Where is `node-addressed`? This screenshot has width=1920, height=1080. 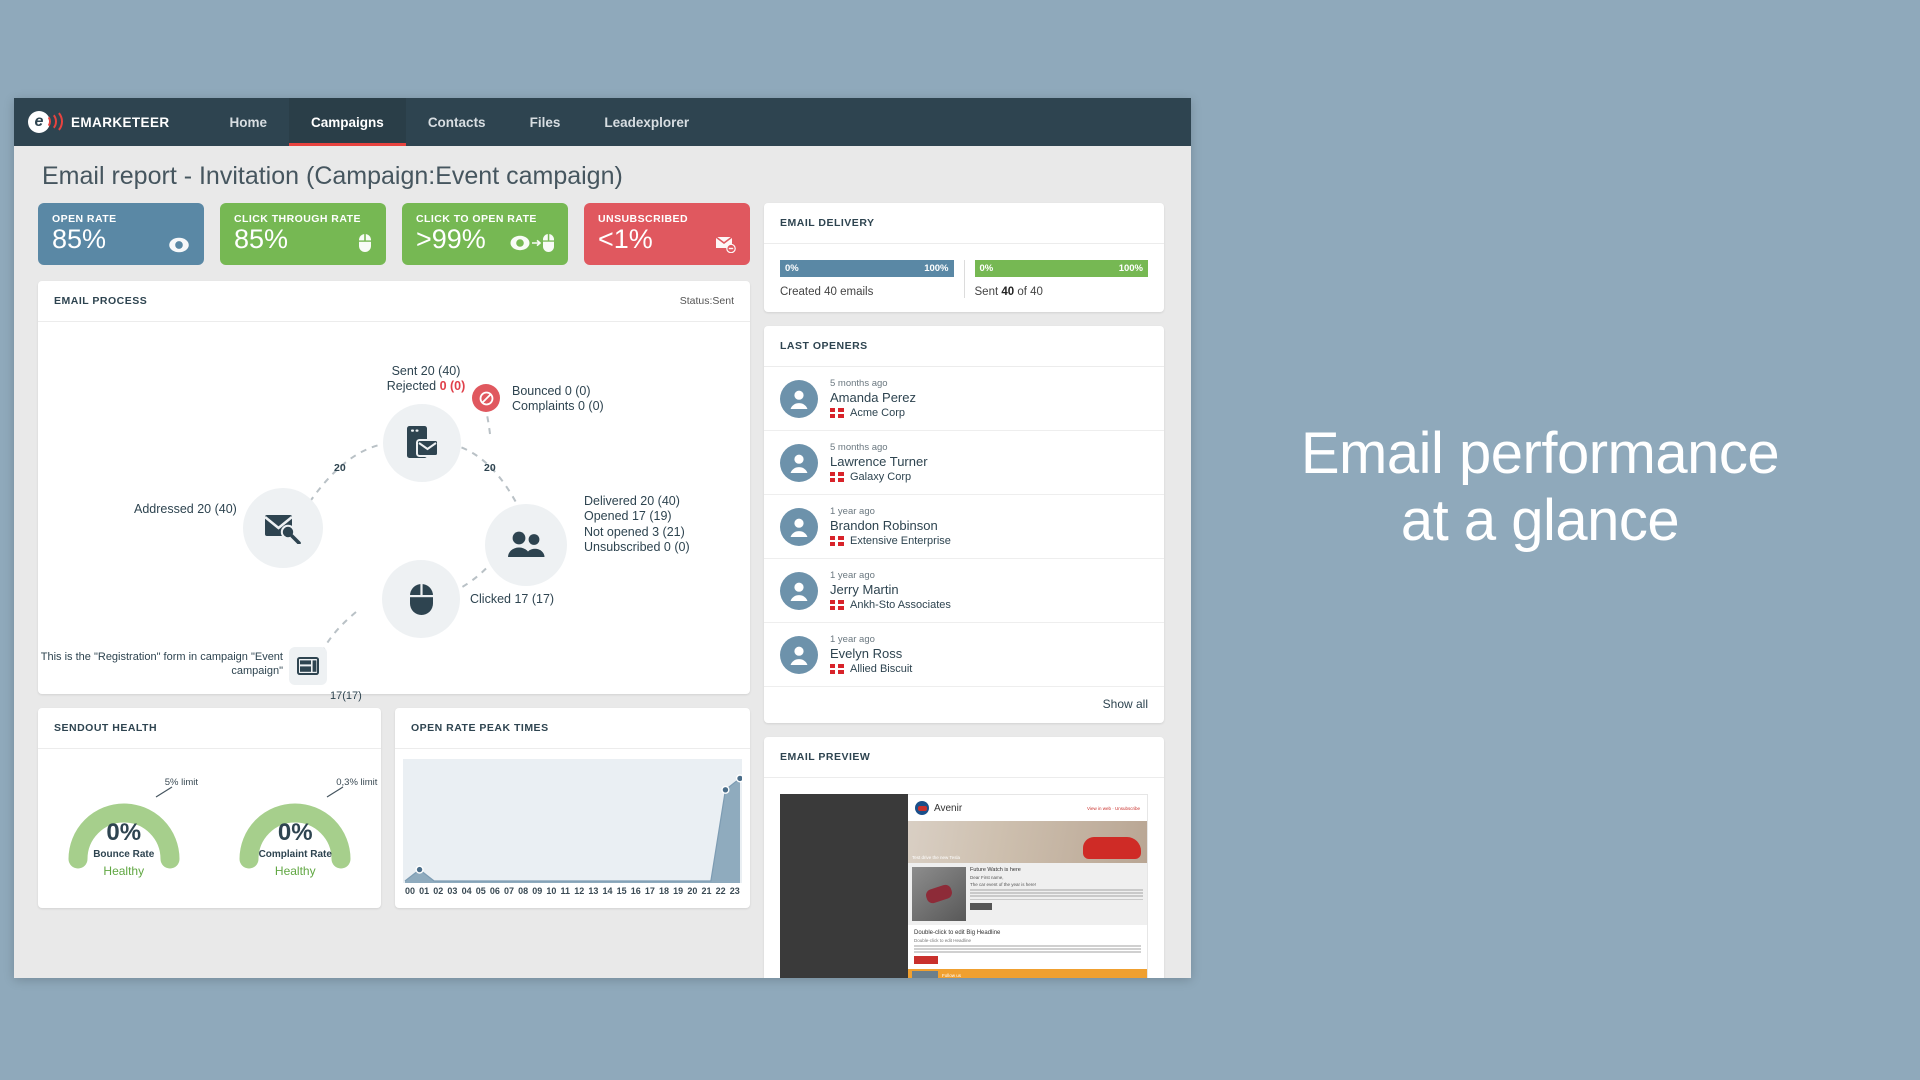 node-addressed is located at coordinates (283, 528).